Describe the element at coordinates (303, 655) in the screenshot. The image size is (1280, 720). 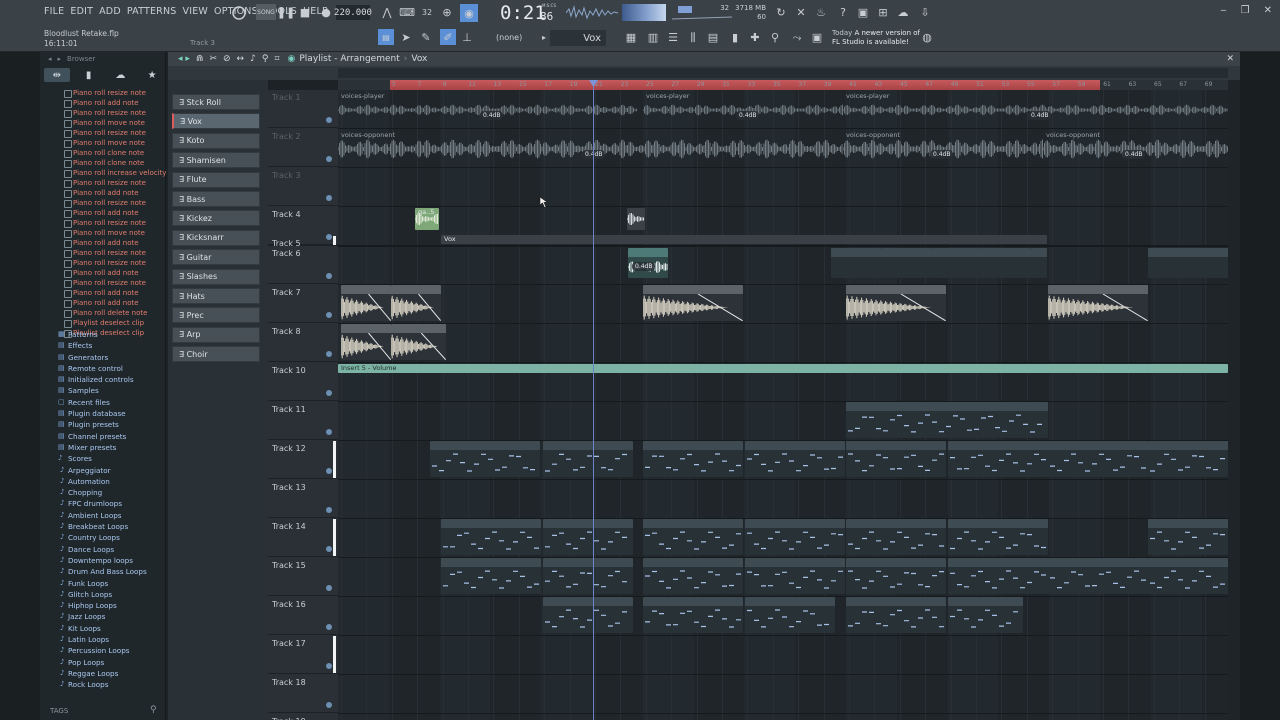
I see `track-header: Track 17` at that location.